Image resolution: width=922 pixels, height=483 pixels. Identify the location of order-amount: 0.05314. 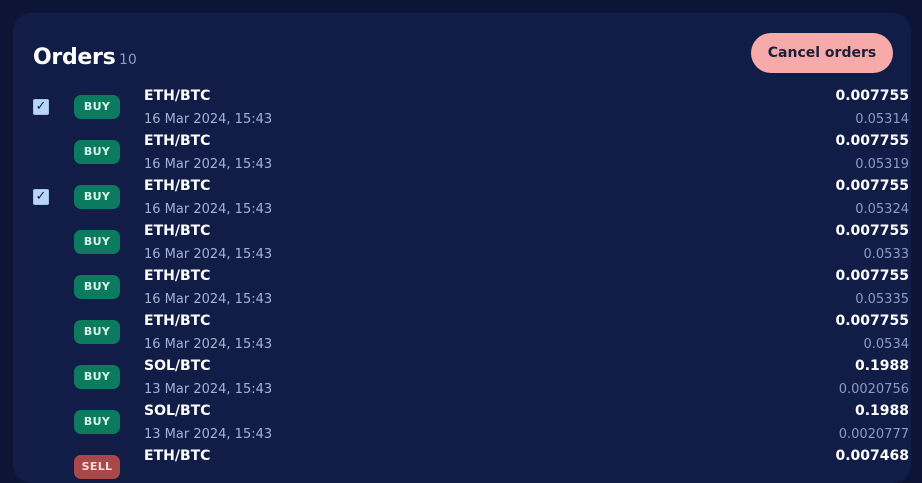
(882, 119).